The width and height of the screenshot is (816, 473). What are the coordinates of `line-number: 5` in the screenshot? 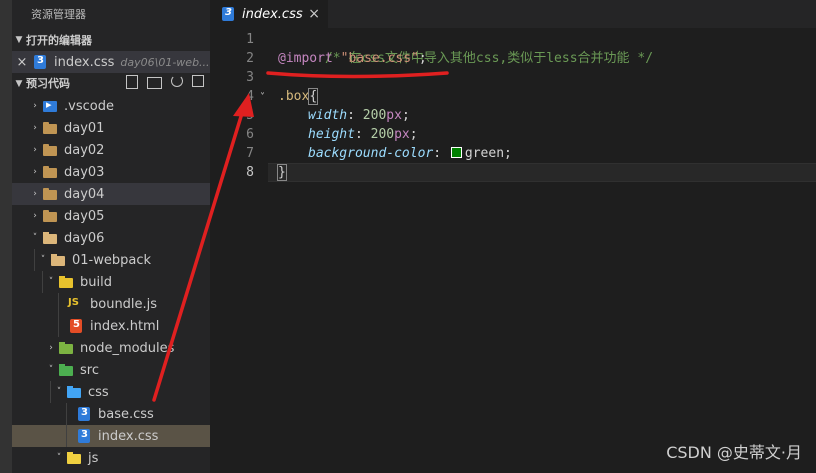 It's located at (250, 115).